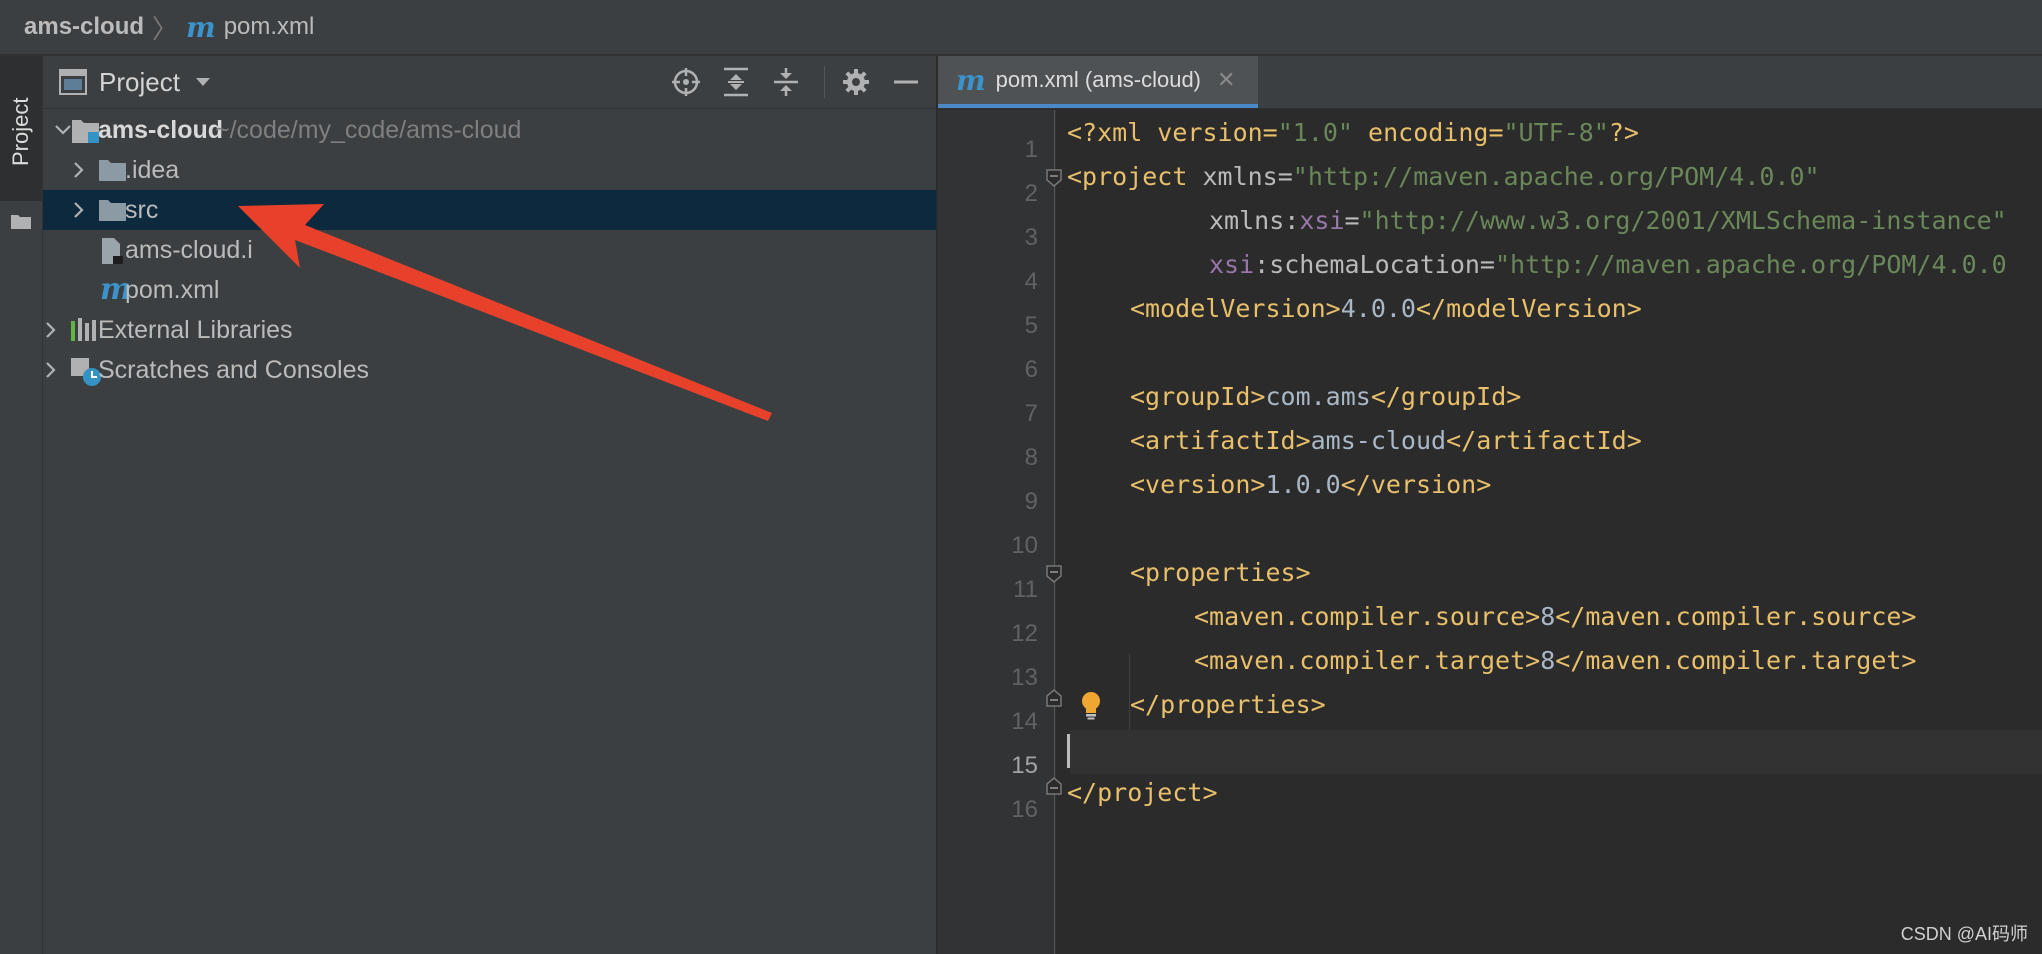 The image size is (2042, 954). I want to click on editor-tab-bar: m pom.xml (ams-cloud) ✕, so click(1490, 82).